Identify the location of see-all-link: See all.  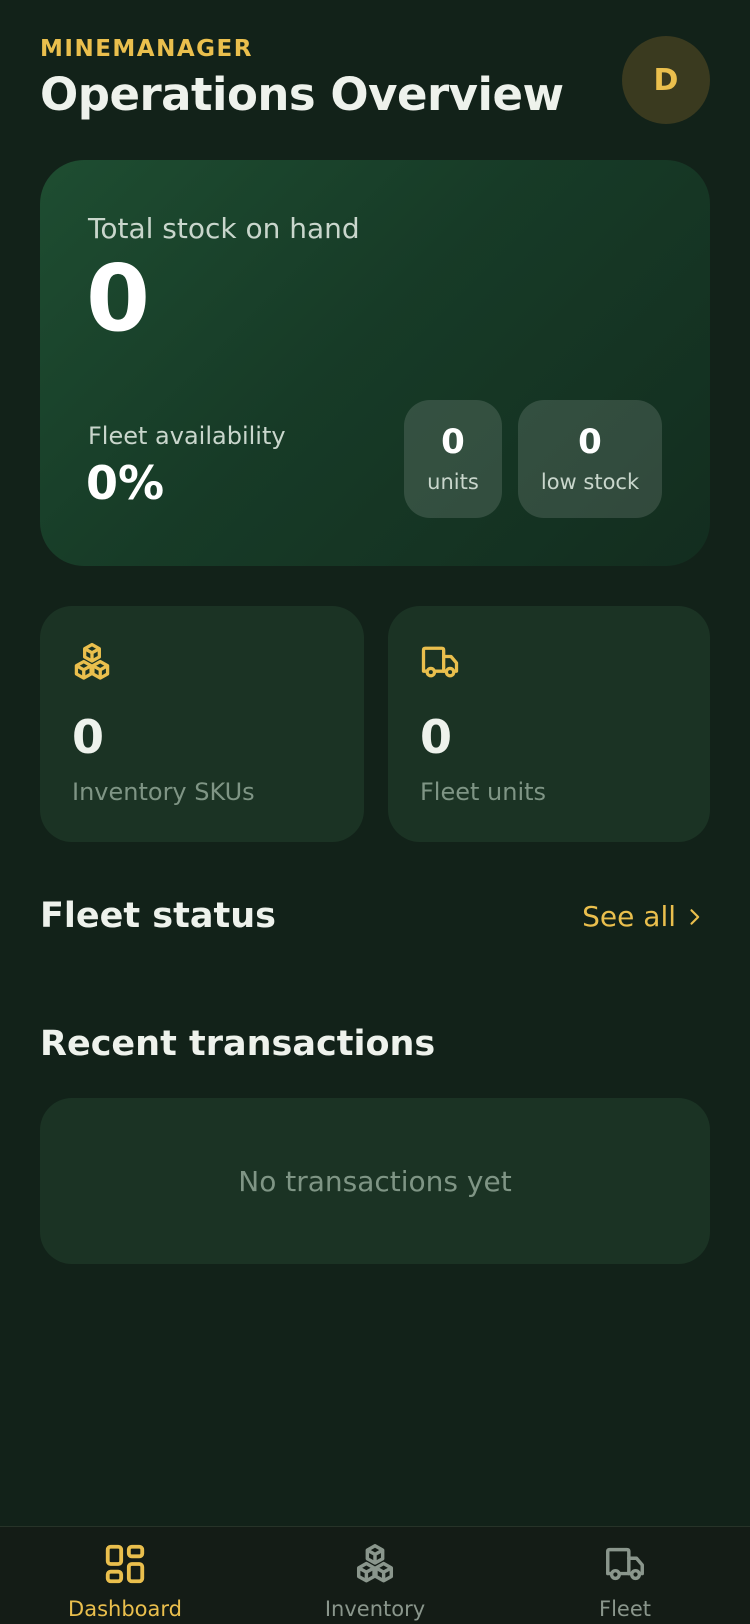
(643, 916).